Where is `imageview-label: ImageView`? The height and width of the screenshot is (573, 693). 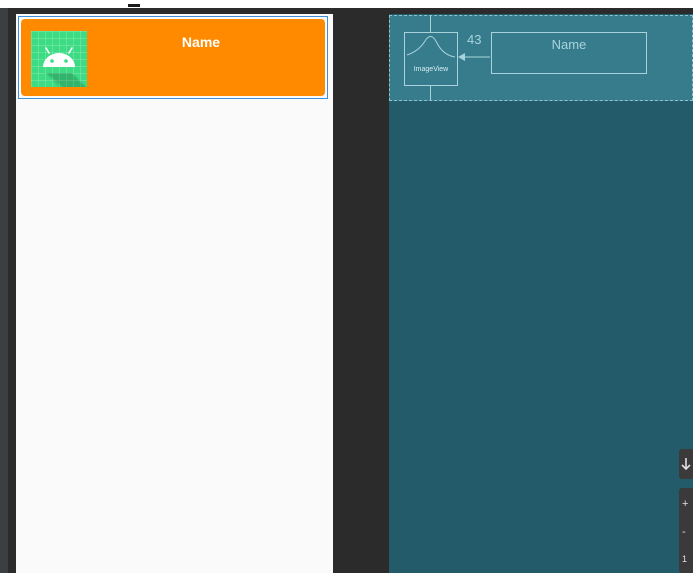 imageview-label: ImageView is located at coordinates (431, 69).